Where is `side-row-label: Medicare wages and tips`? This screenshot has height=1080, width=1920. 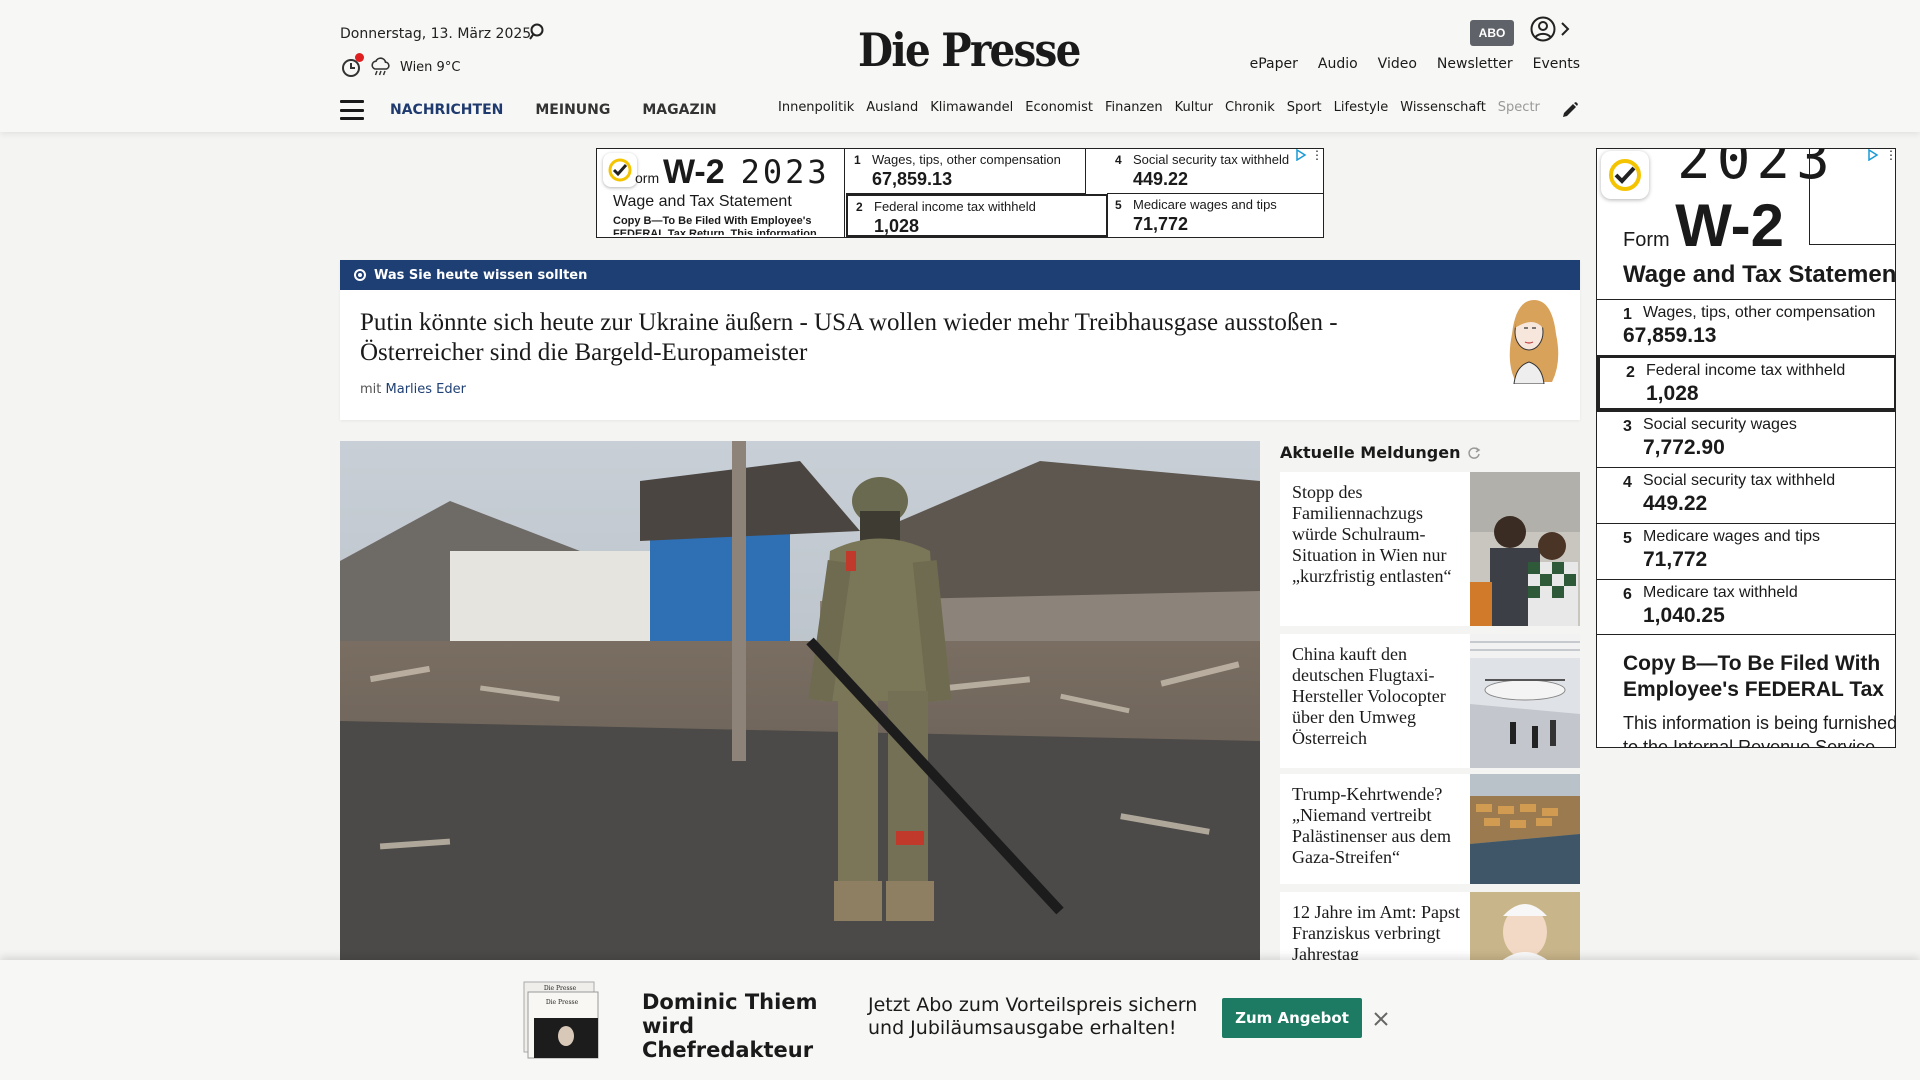
side-row-label: Medicare wages and tips is located at coordinates (1731, 536).